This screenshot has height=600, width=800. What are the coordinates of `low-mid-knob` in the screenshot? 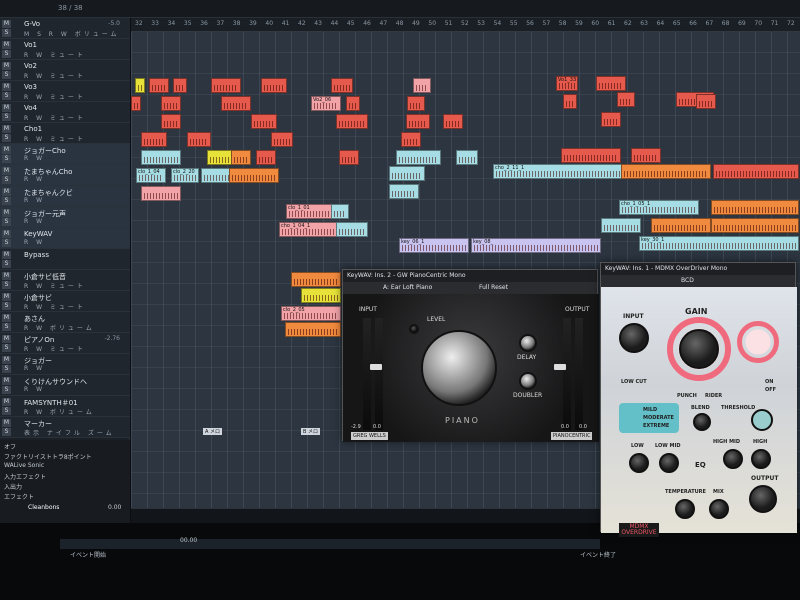 It's located at (669, 463).